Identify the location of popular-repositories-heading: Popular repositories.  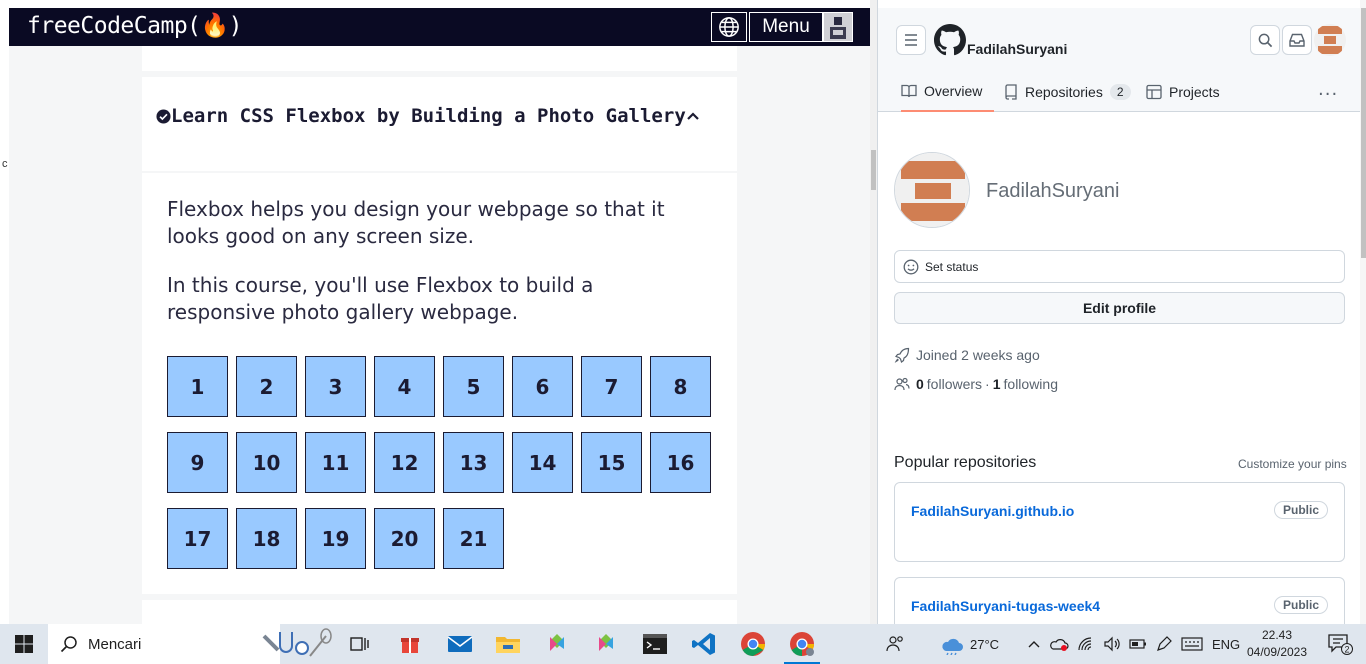
(965, 462).